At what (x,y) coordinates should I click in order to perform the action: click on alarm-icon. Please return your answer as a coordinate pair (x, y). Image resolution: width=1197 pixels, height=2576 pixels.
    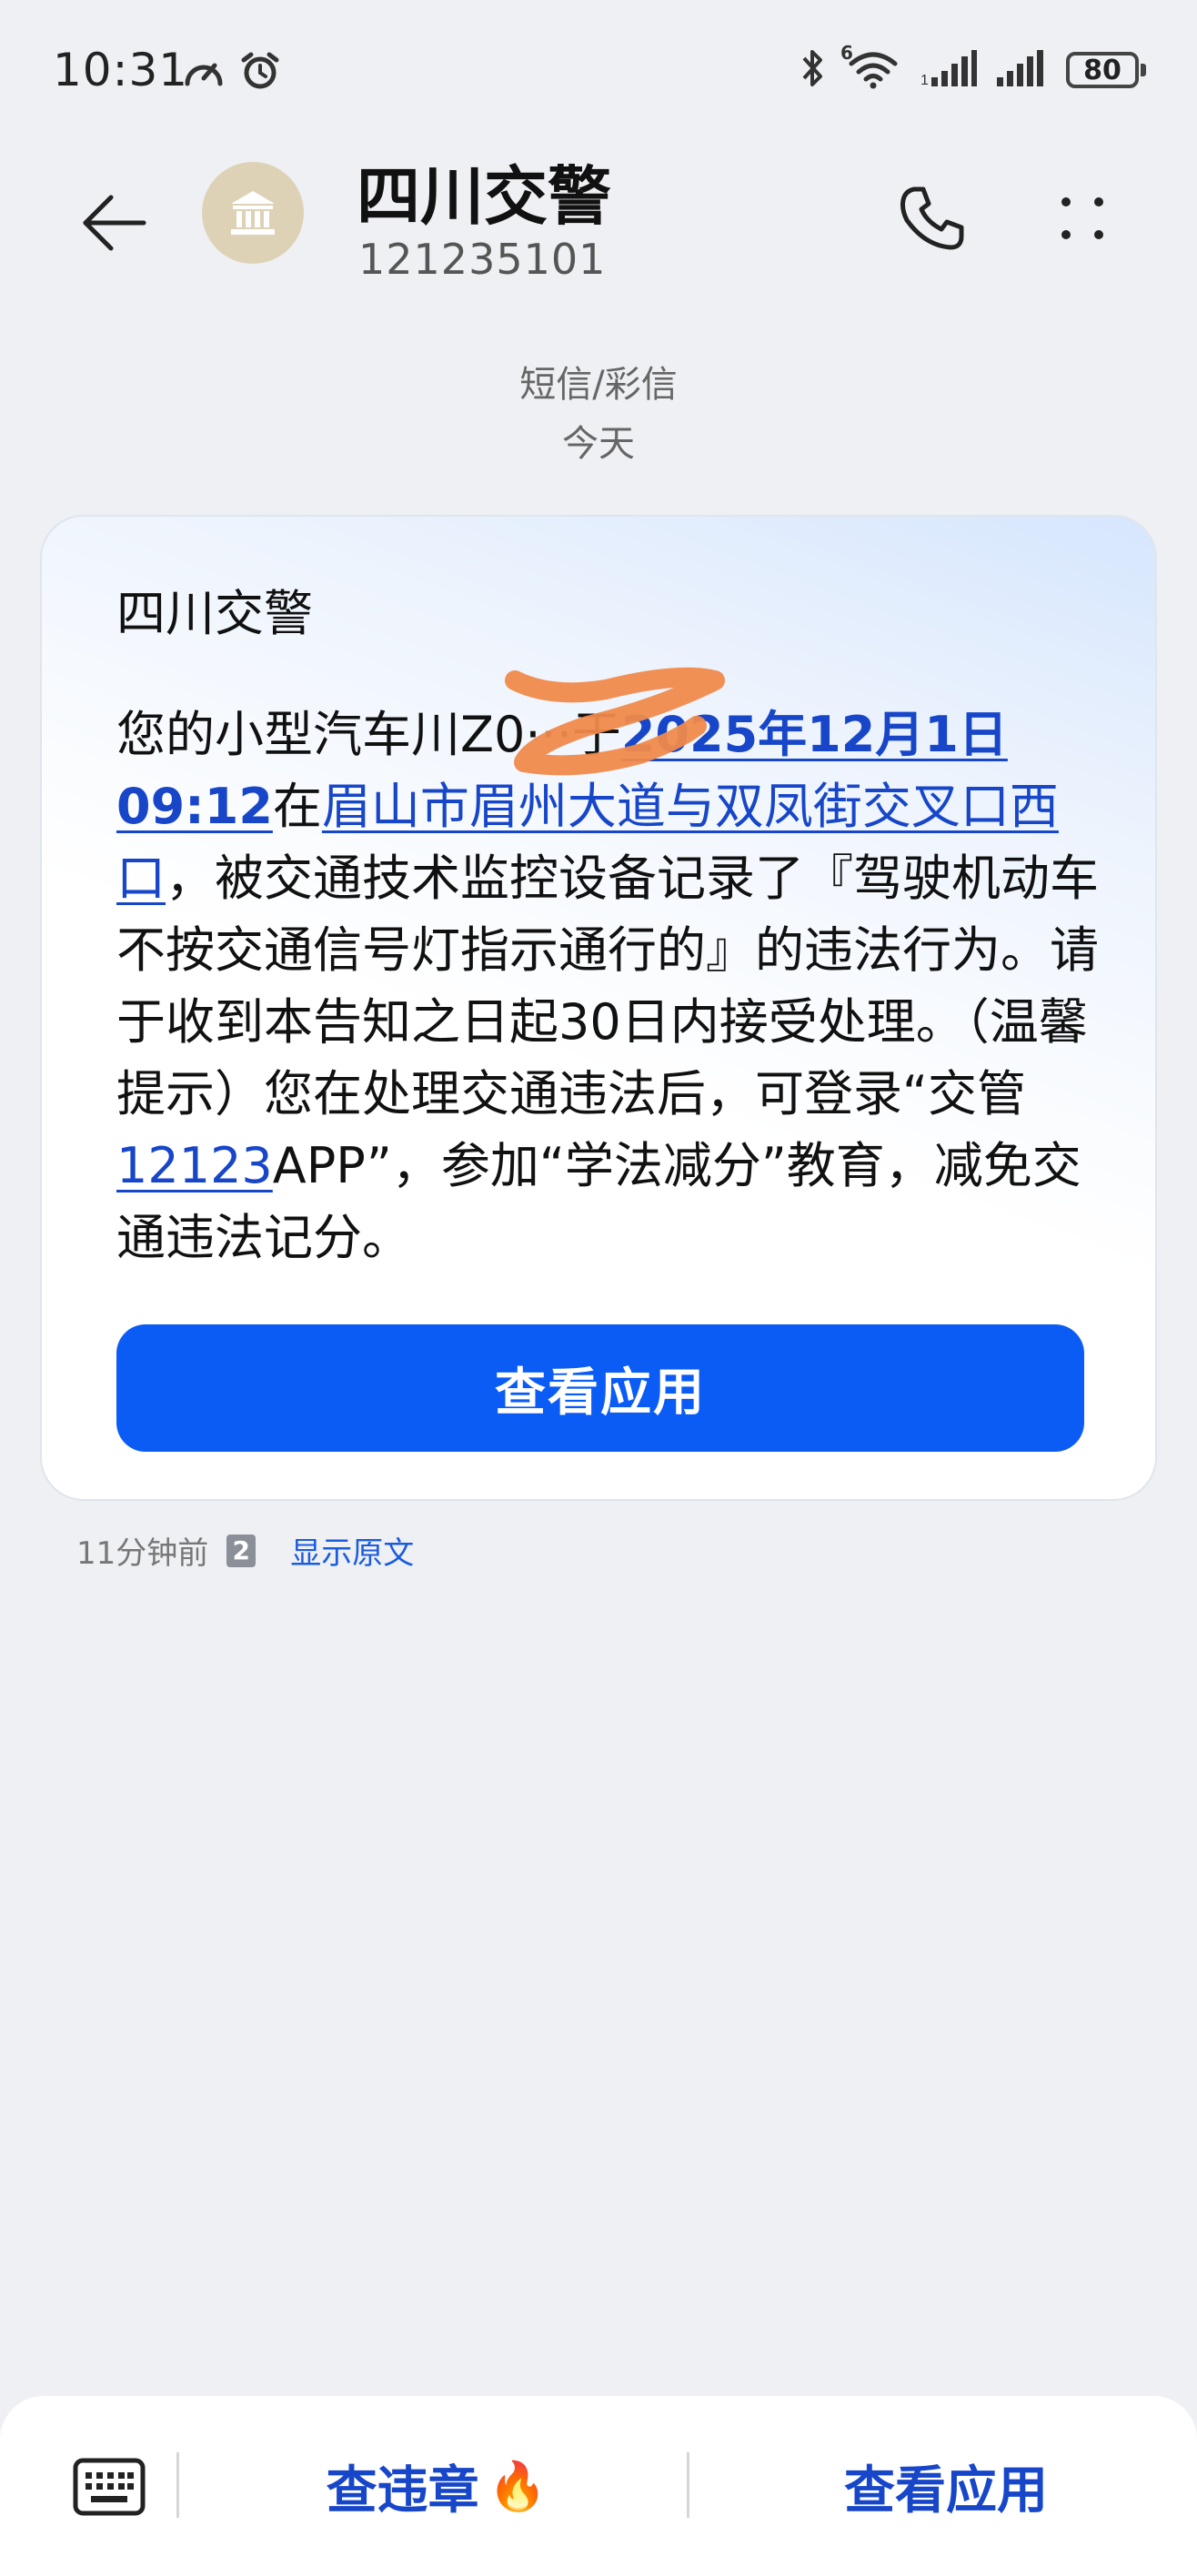
    Looking at the image, I should click on (260, 73).